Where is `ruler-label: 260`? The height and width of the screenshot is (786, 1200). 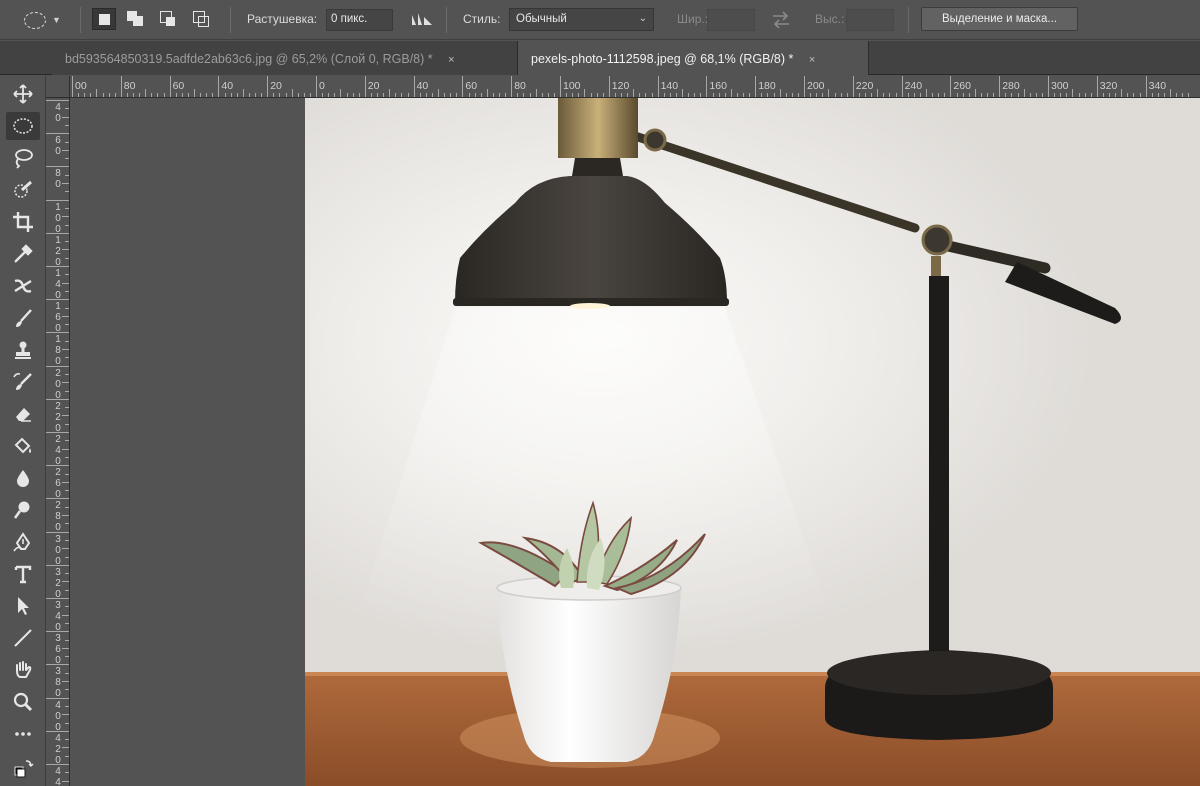
ruler-label: 260 is located at coordinates (58, 484).